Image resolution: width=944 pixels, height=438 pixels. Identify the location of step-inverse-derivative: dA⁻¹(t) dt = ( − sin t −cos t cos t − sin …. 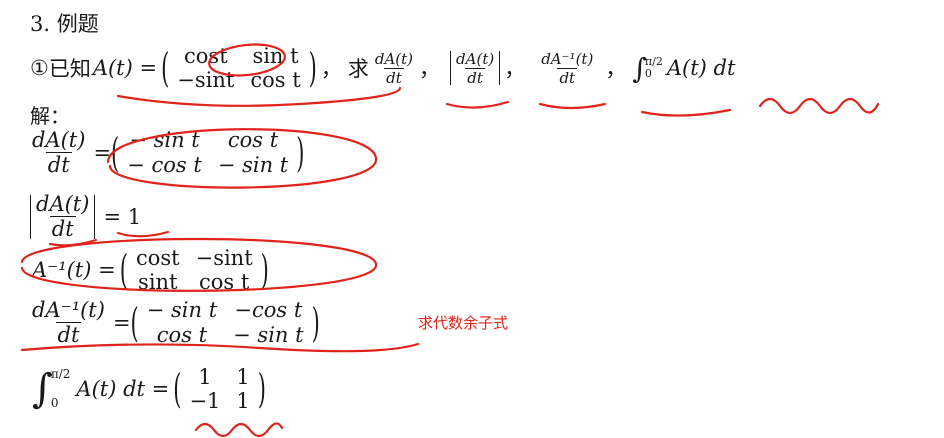
(175, 322).